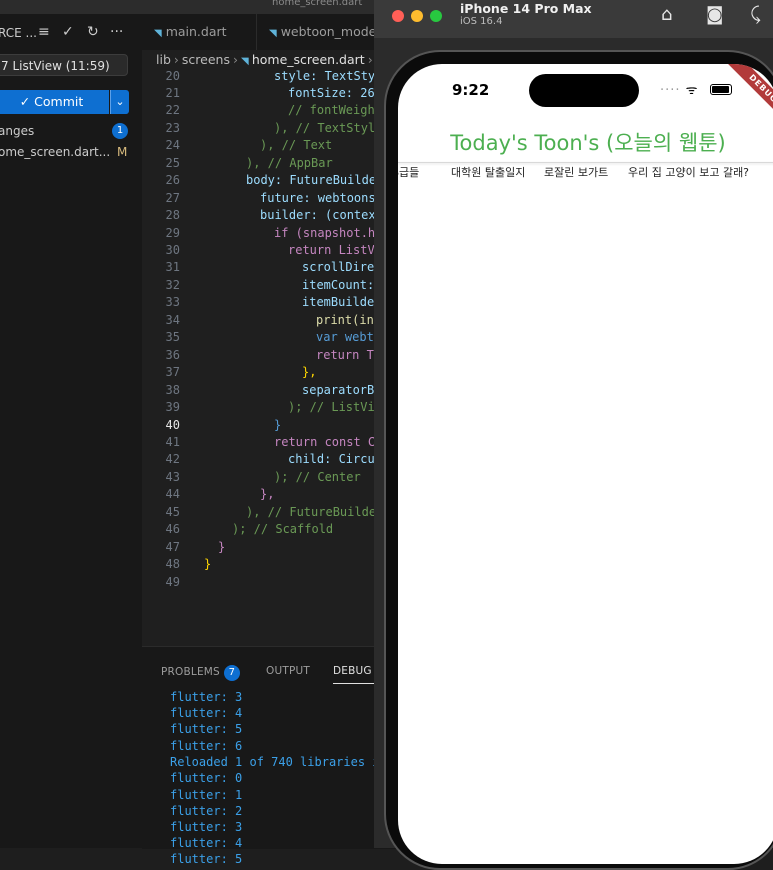 This screenshot has height=870, width=773. Describe the element at coordinates (64, 65) in the screenshot. I see `commit-message-input: 7 ListView (11:59)` at that location.